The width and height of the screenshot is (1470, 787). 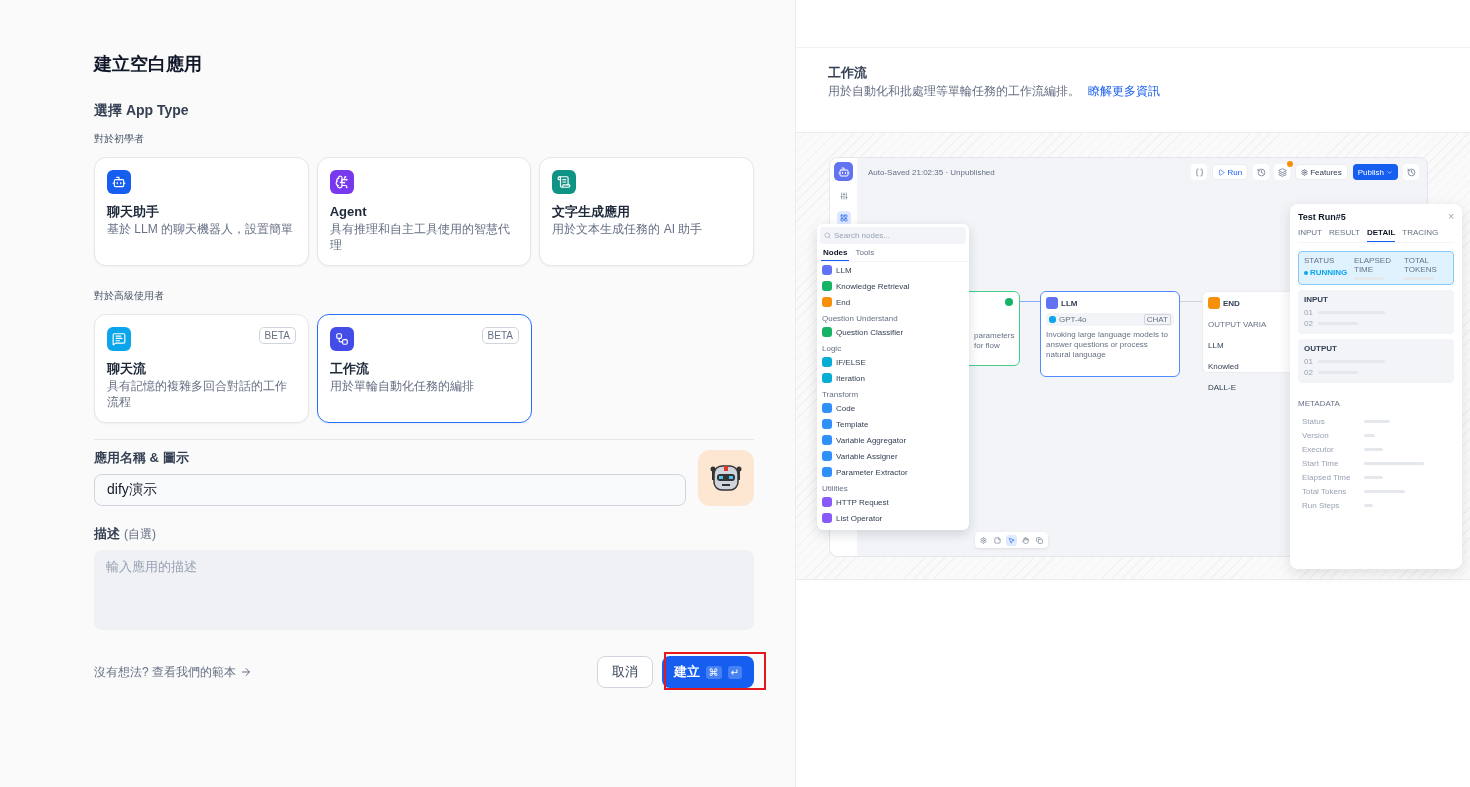 I want to click on description-field: 輸入應用的描述, so click(x=424, y=590).